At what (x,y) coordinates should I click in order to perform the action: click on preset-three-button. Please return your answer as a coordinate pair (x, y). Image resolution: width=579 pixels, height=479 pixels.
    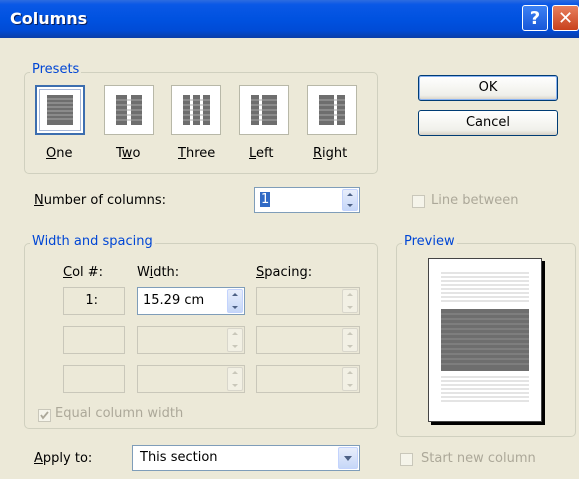
    Looking at the image, I should click on (196, 110).